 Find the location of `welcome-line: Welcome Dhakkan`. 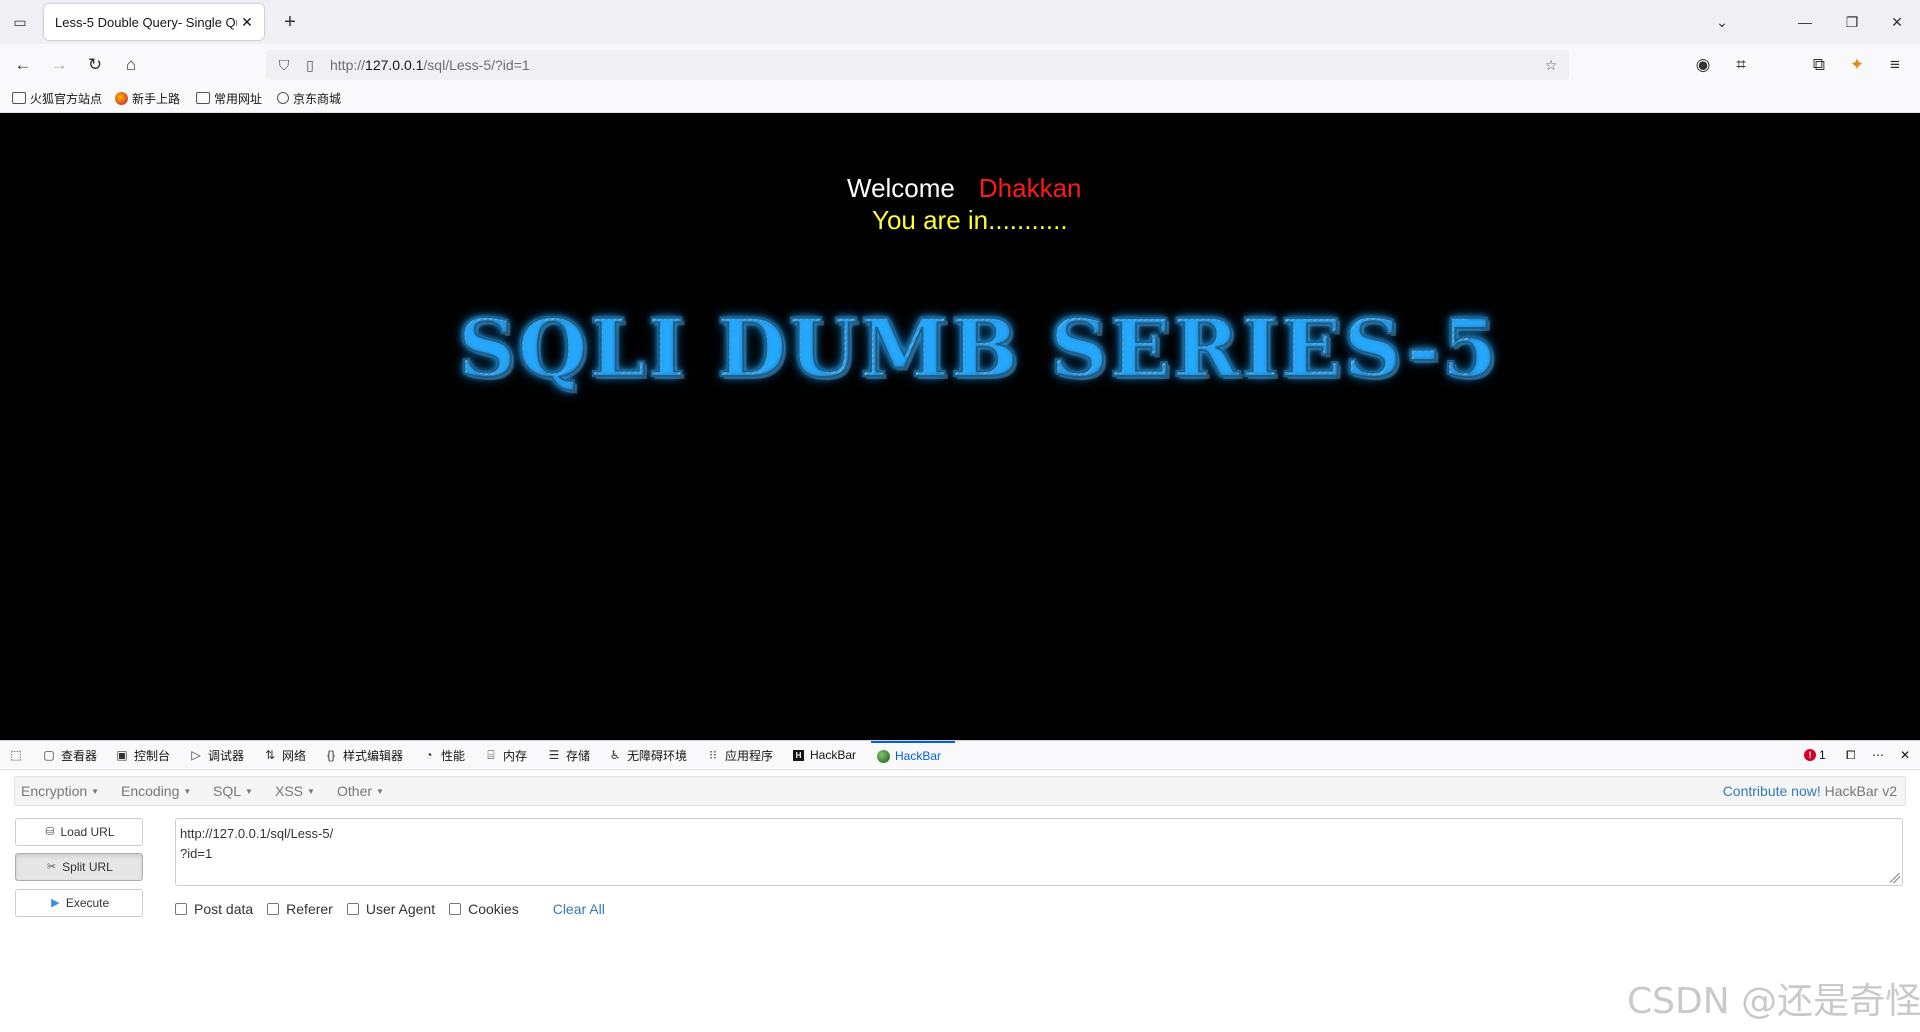

welcome-line: Welcome Dhakkan is located at coordinates (964, 188).